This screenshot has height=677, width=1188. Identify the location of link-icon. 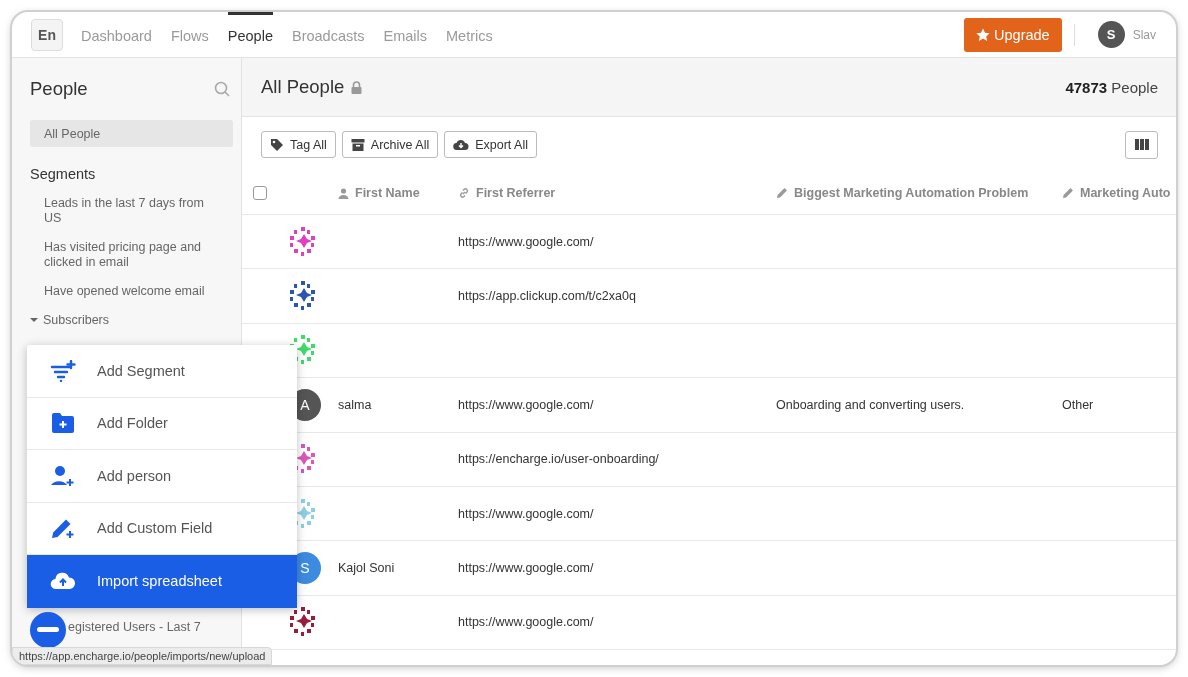
(464, 193).